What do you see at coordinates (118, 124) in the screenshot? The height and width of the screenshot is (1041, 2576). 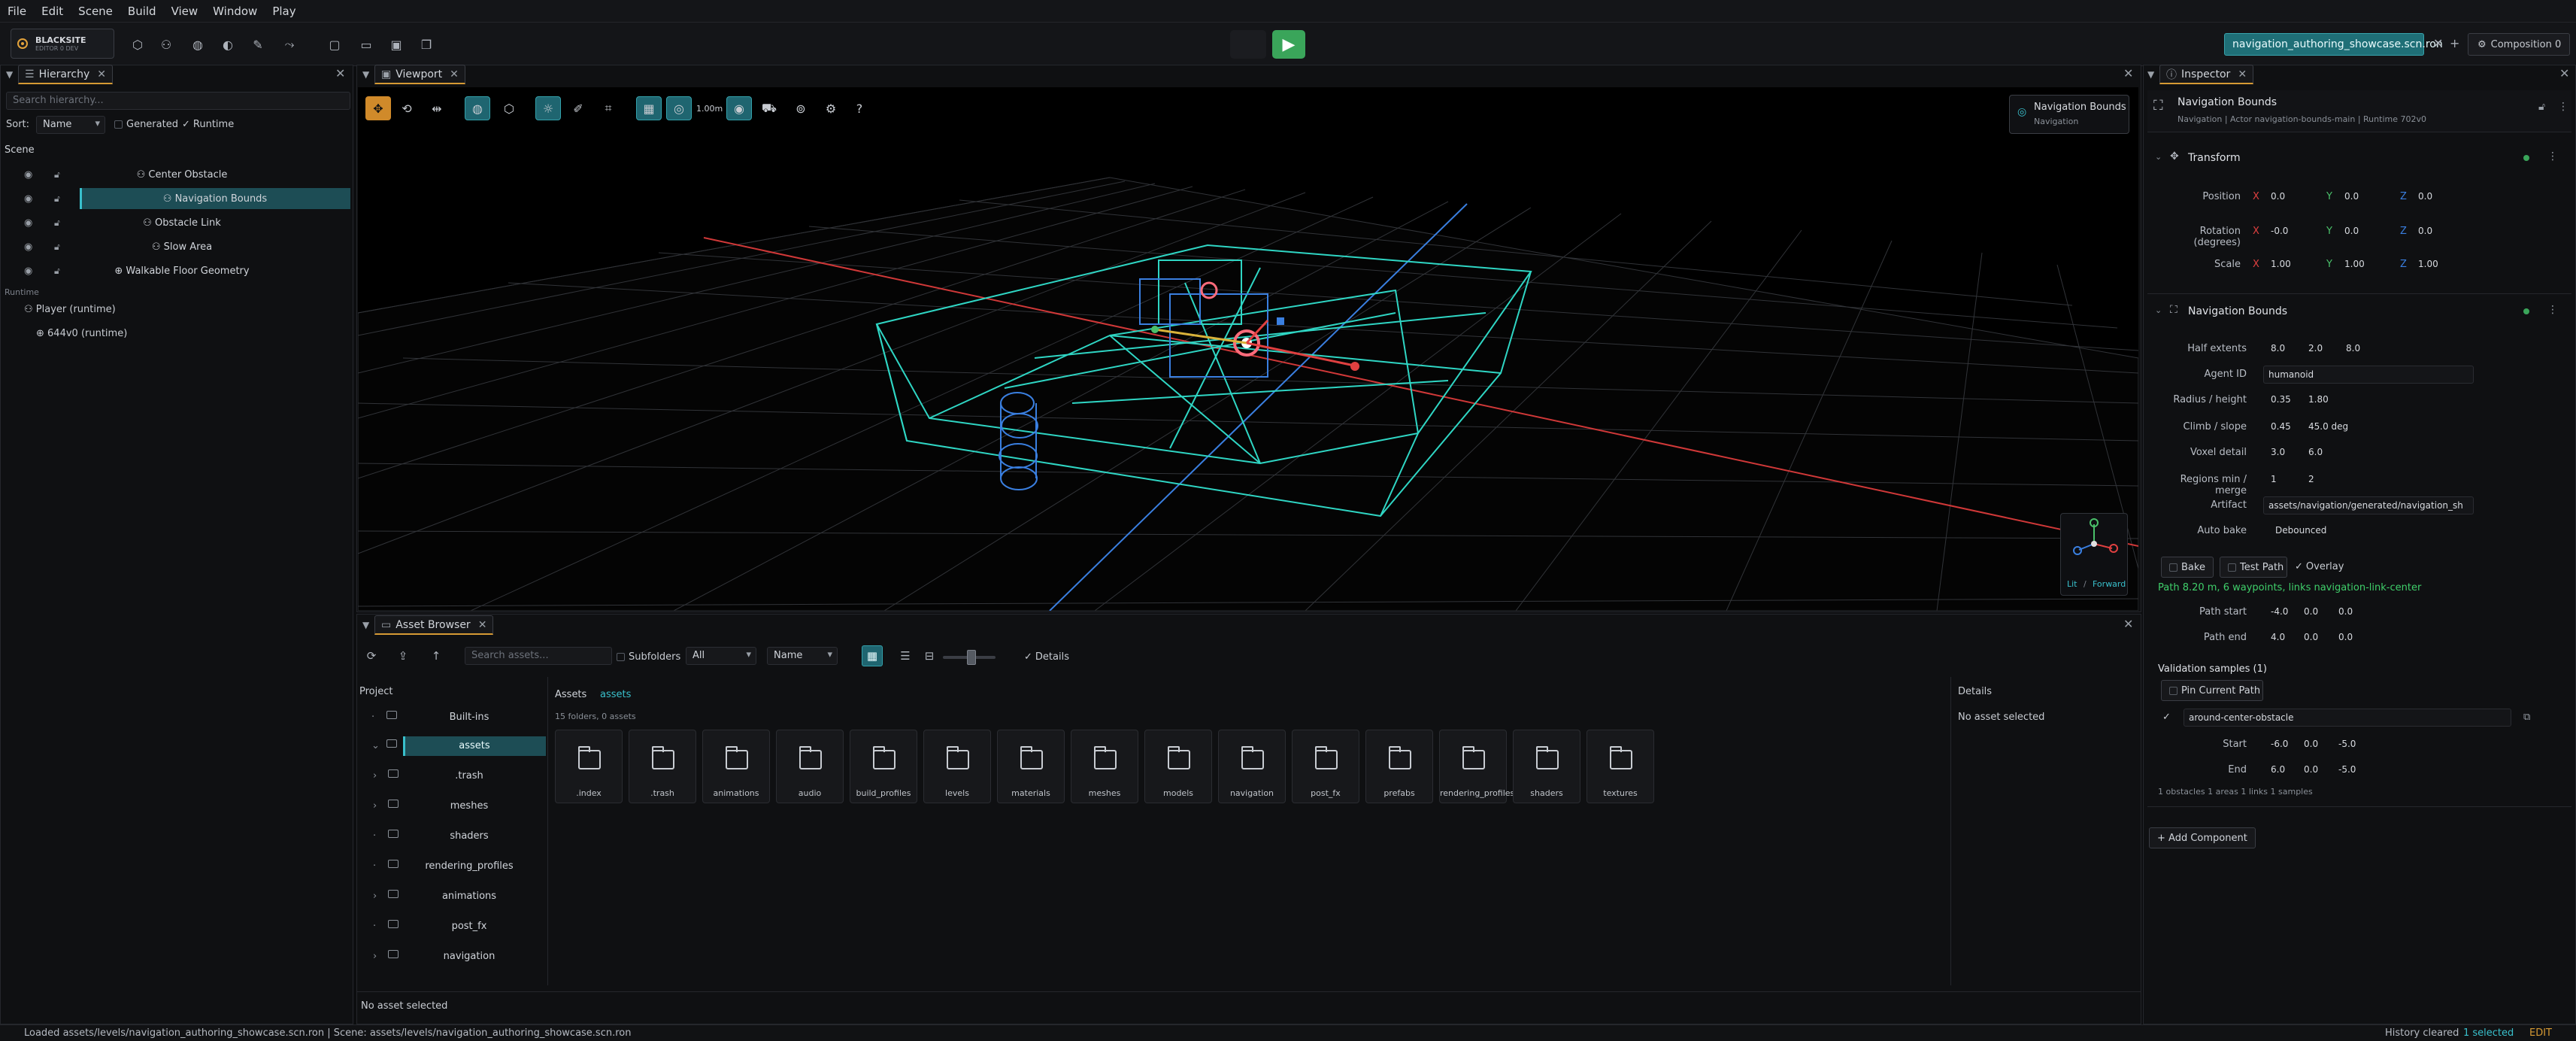 I see `generated-checkbox` at bounding box center [118, 124].